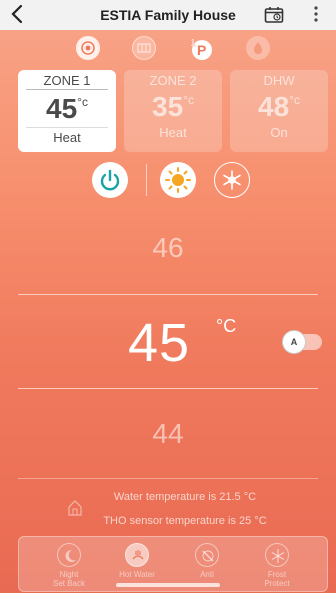 This screenshot has width=336, height=593. I want to click on bottom-label: Anti, so click(207, 574).